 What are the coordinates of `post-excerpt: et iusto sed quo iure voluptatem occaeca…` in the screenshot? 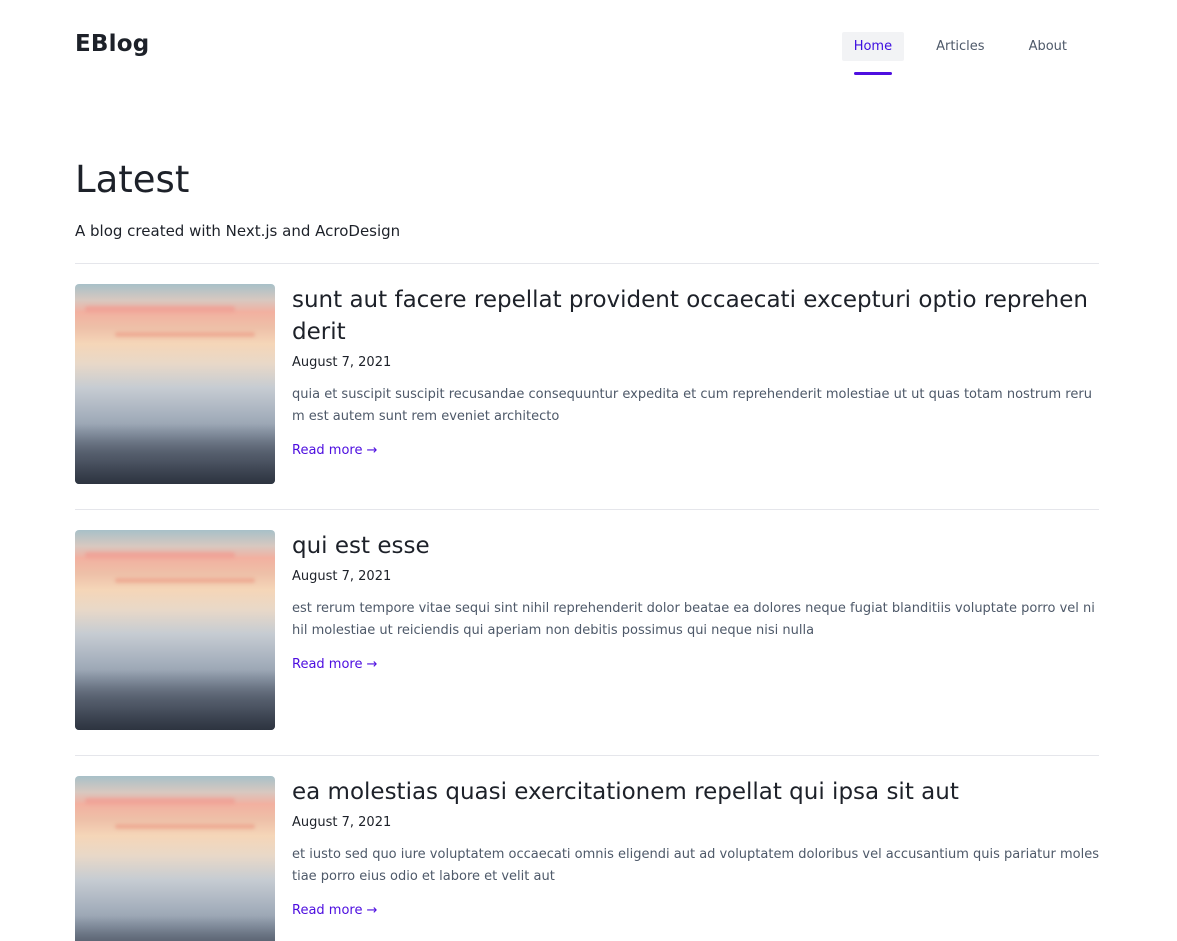 It's located at (695, 865).